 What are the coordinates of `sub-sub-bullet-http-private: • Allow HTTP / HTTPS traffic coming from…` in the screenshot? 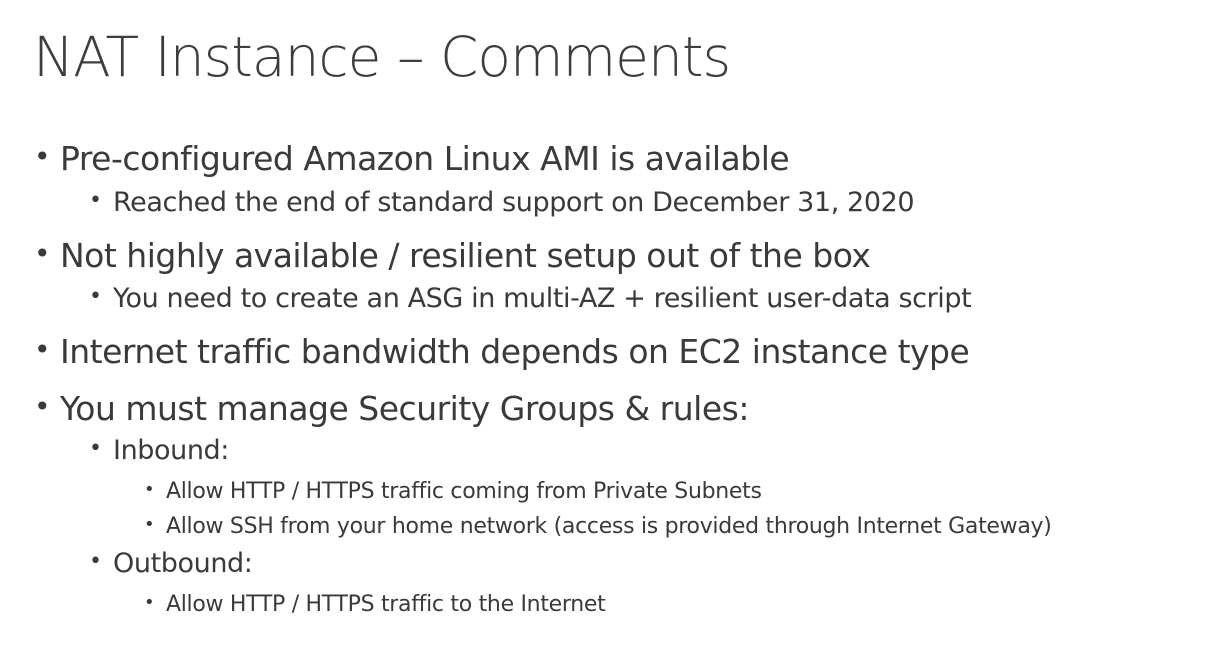 It's located at (453, 492).